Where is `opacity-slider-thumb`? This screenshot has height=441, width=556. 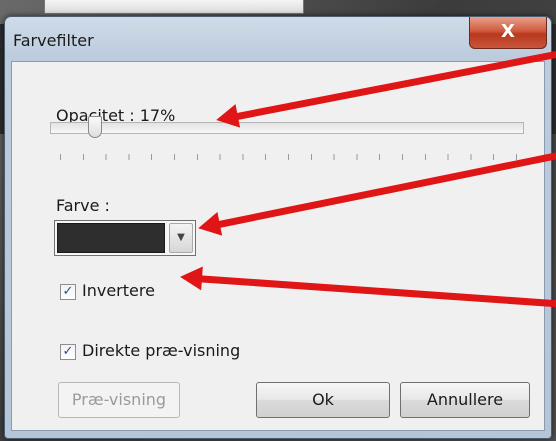 opacity-slider-thumb is located at coordinates (95, 127).